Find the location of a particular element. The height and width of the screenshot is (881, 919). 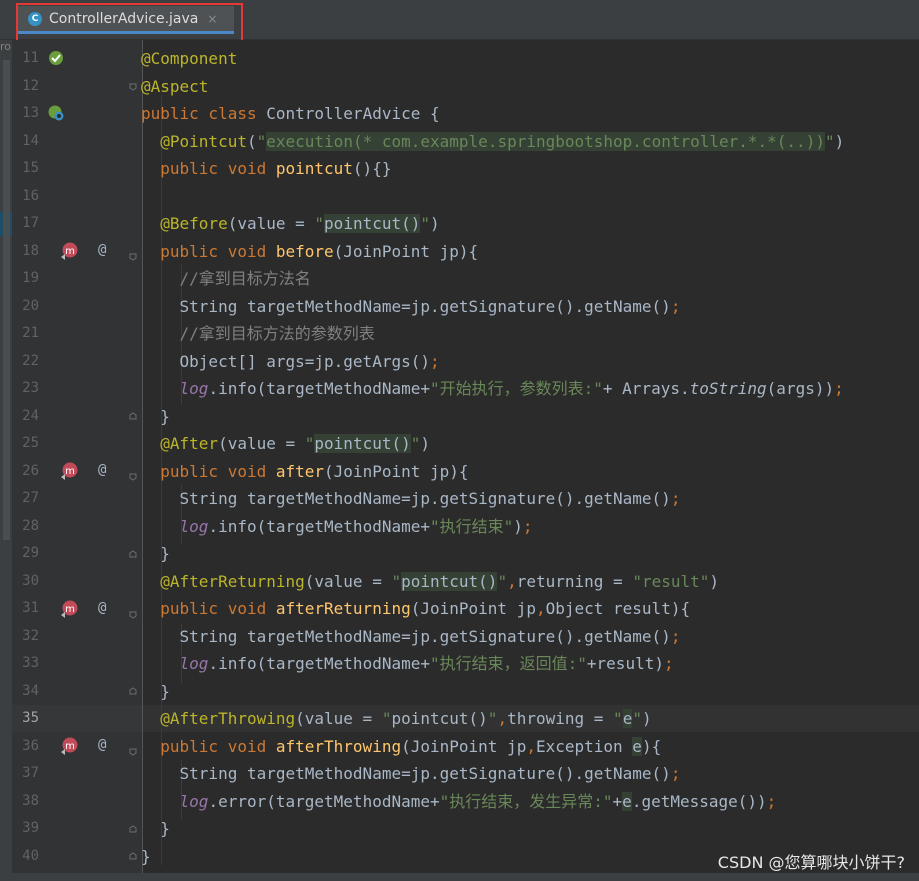

code-token: (value = is located at coordinates (271, 223).